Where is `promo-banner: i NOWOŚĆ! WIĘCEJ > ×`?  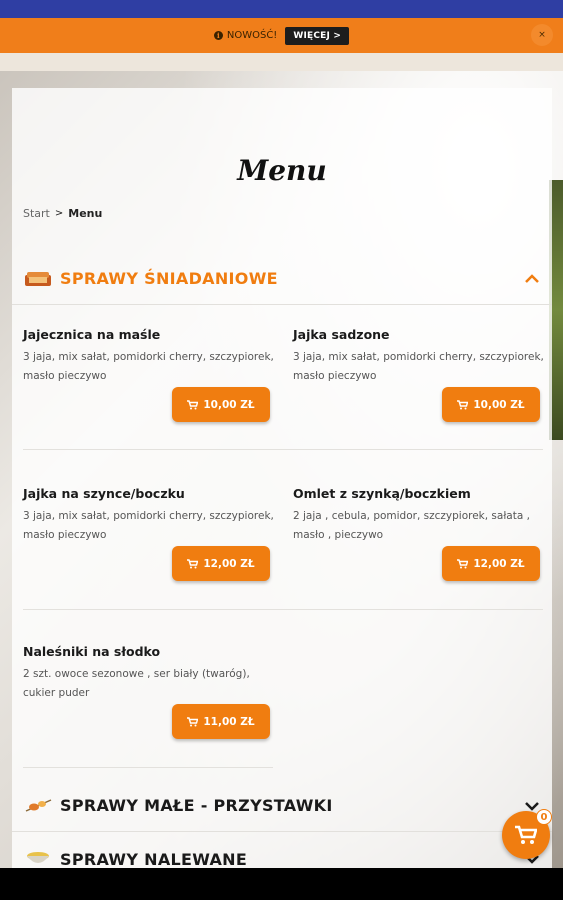 promo-banner: i NOWOŚĆ! WIĘCEJ > × is located at coordinates (281, 35).